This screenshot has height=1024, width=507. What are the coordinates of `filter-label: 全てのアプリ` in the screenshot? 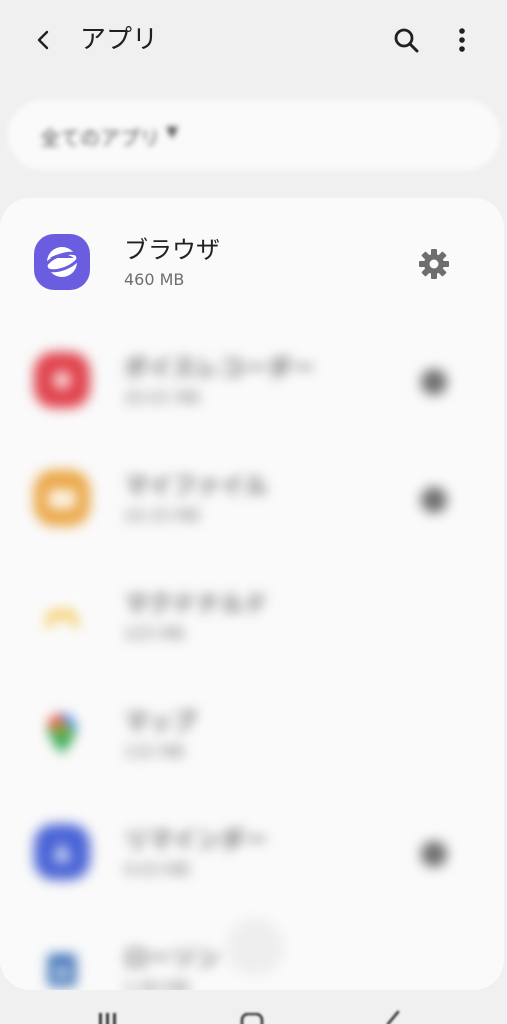 It's located at (100, 138).